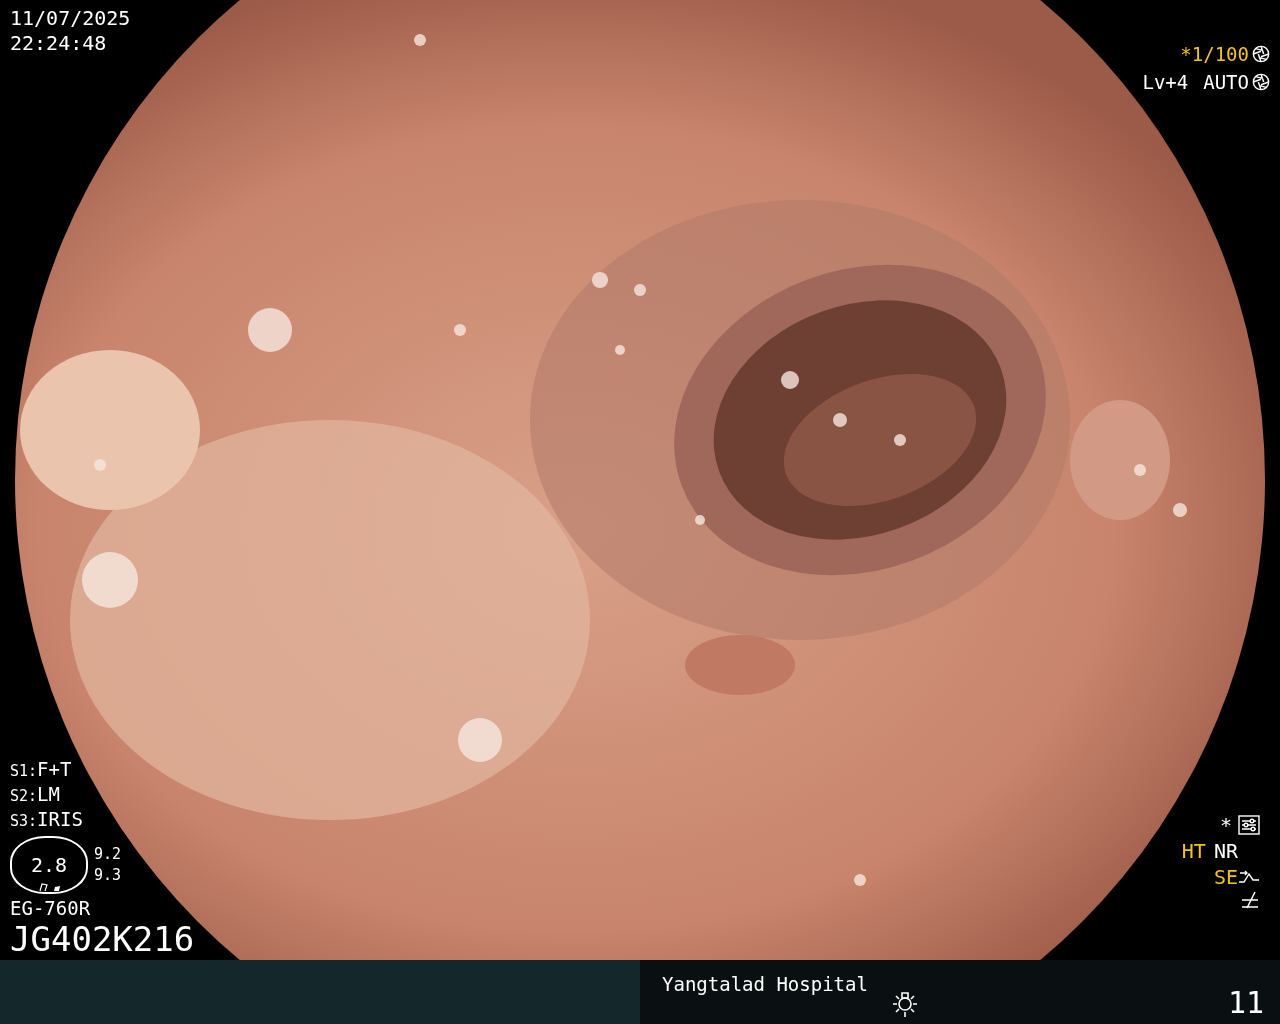  Describe the element at coordinates (54, 769) in the screenshot. I see `switch-function: F+T` at that location.